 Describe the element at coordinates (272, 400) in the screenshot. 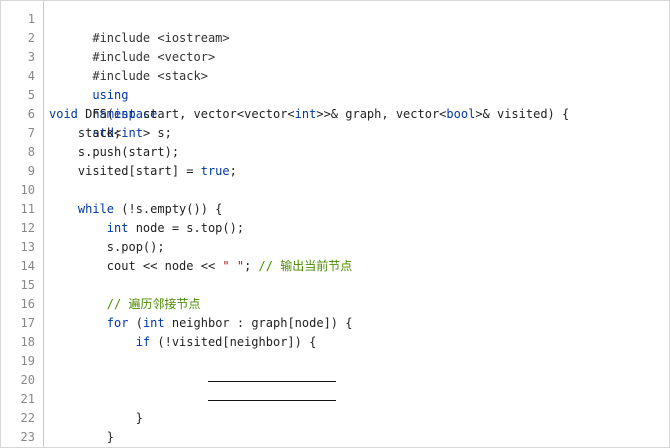

I see `fill-in-blank` at that location.